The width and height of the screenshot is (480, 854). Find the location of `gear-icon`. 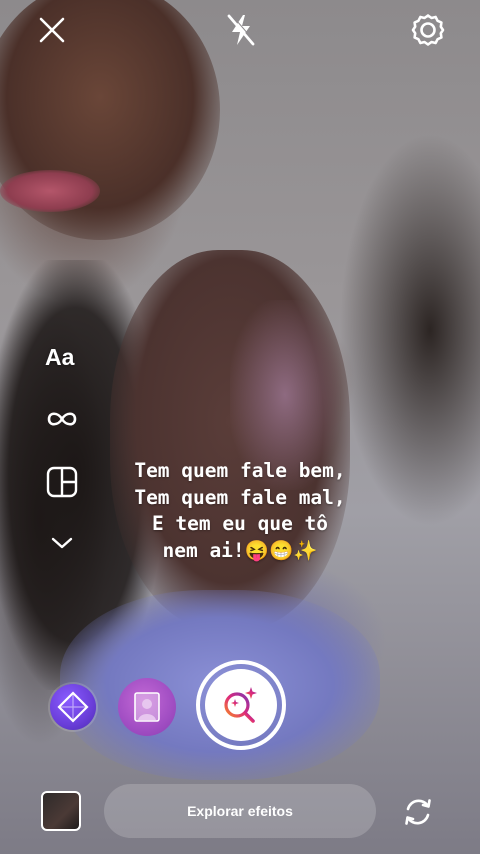

gear-icon is located at coordinates (428, 30).